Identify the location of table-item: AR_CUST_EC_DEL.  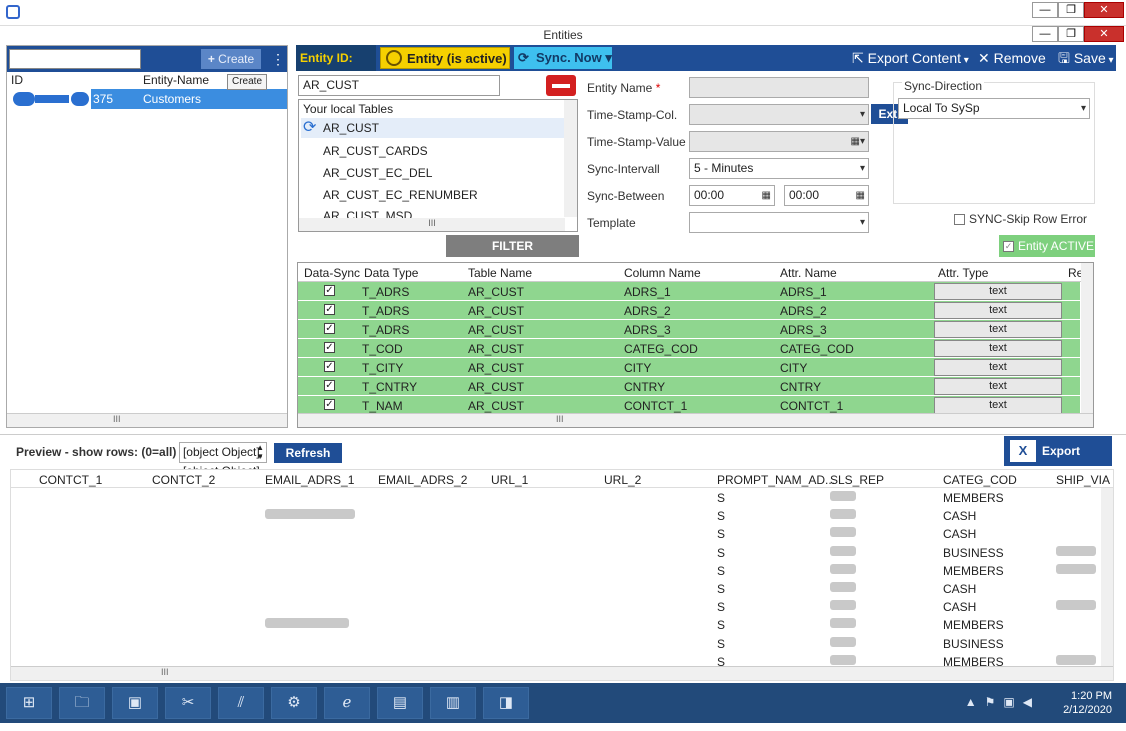
(377, 173).